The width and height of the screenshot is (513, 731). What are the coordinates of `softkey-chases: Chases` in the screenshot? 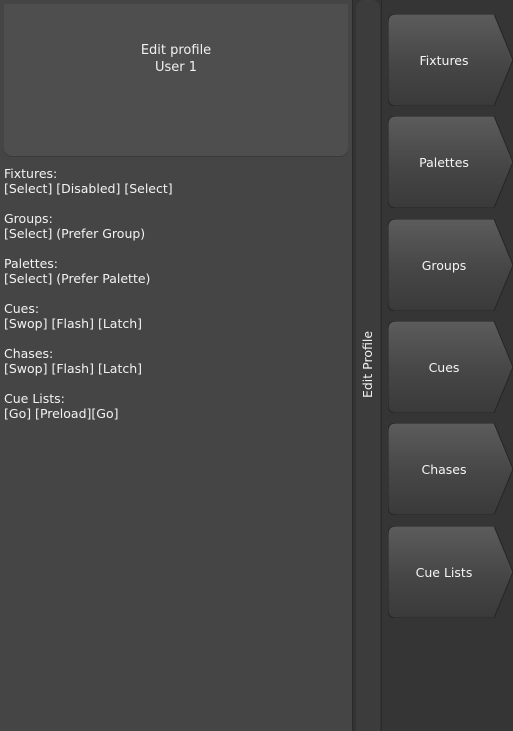 It's located at (450, 469).